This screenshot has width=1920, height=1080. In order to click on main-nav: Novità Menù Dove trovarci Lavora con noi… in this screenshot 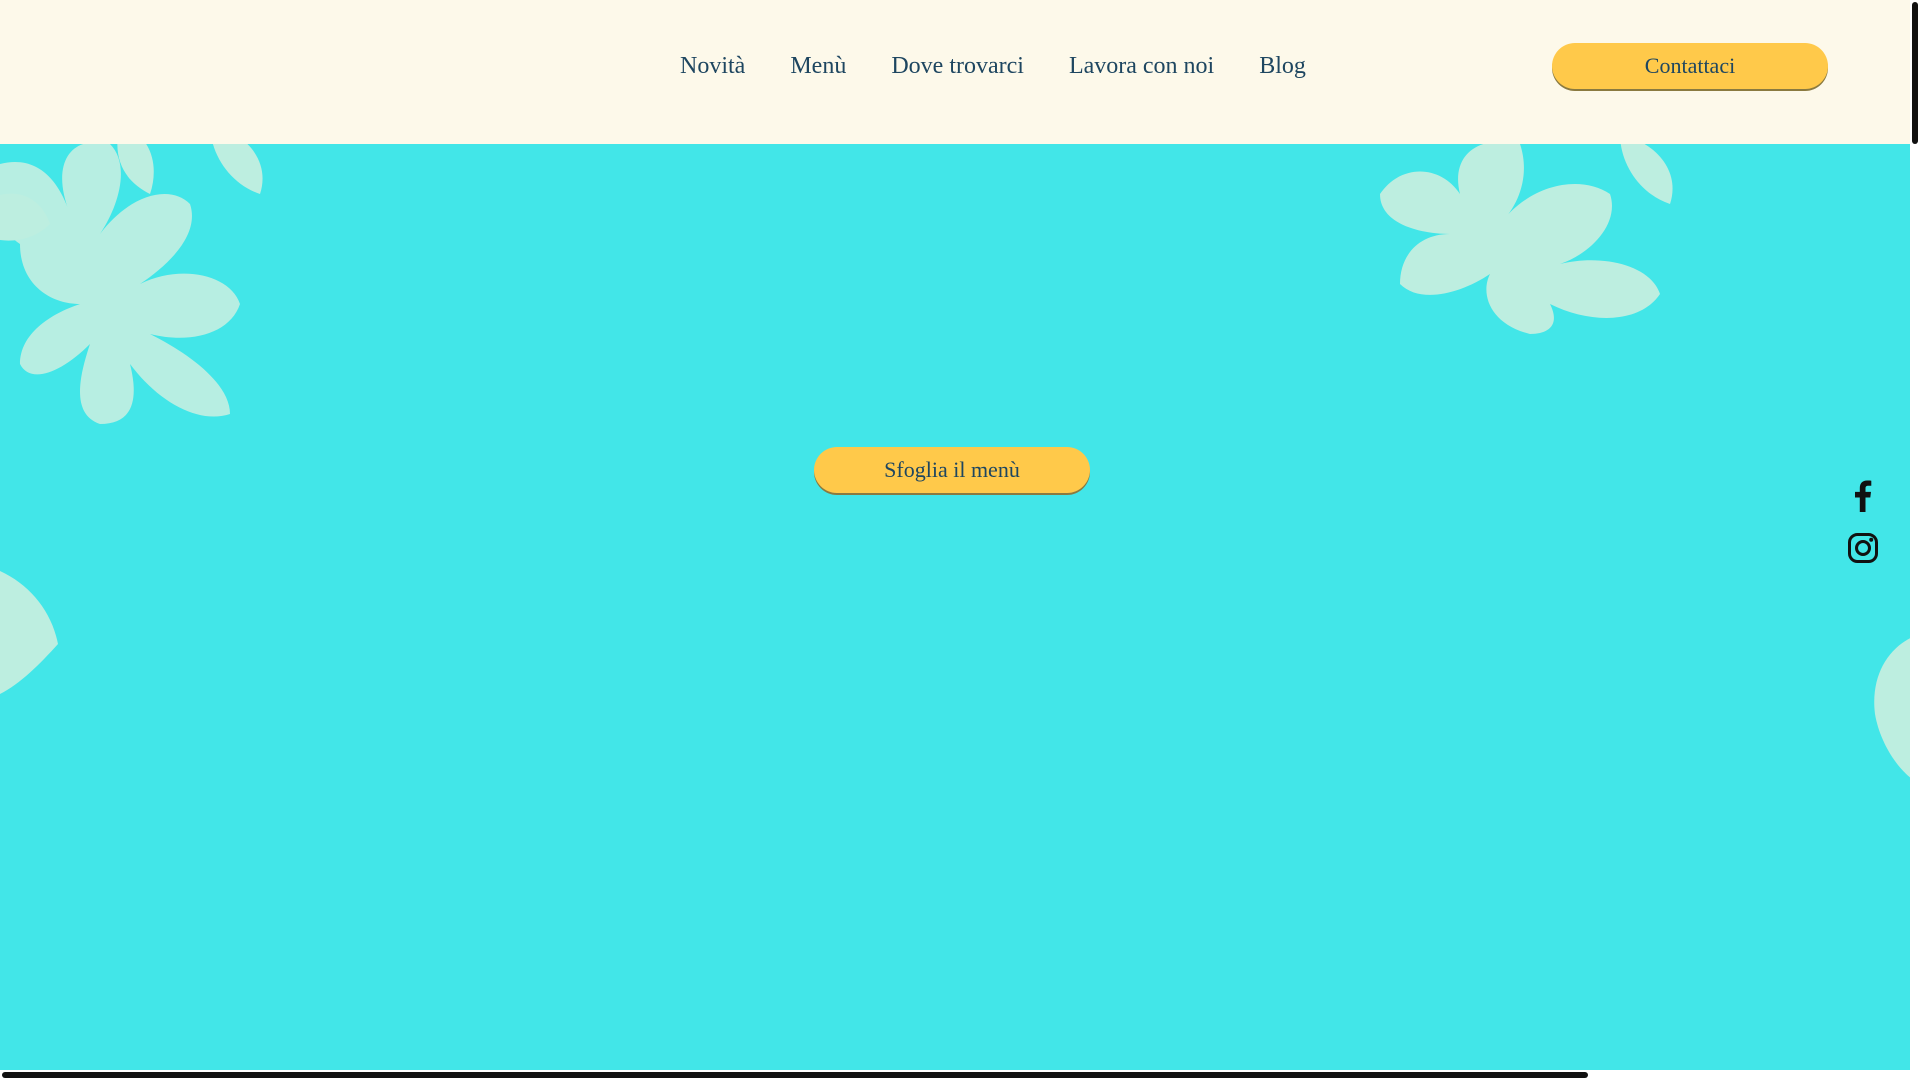, I will do `click(993, 66)`.